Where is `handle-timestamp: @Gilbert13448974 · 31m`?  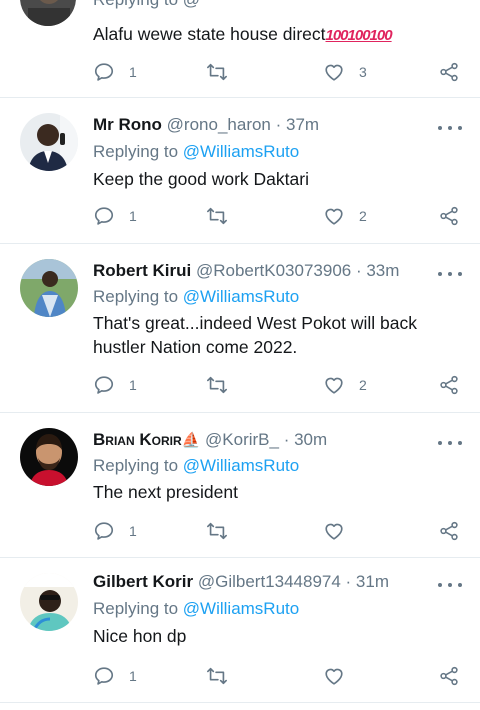
handle-timestamp: @Gilbert13448974 · 31m is located at coordinates (293, 581).